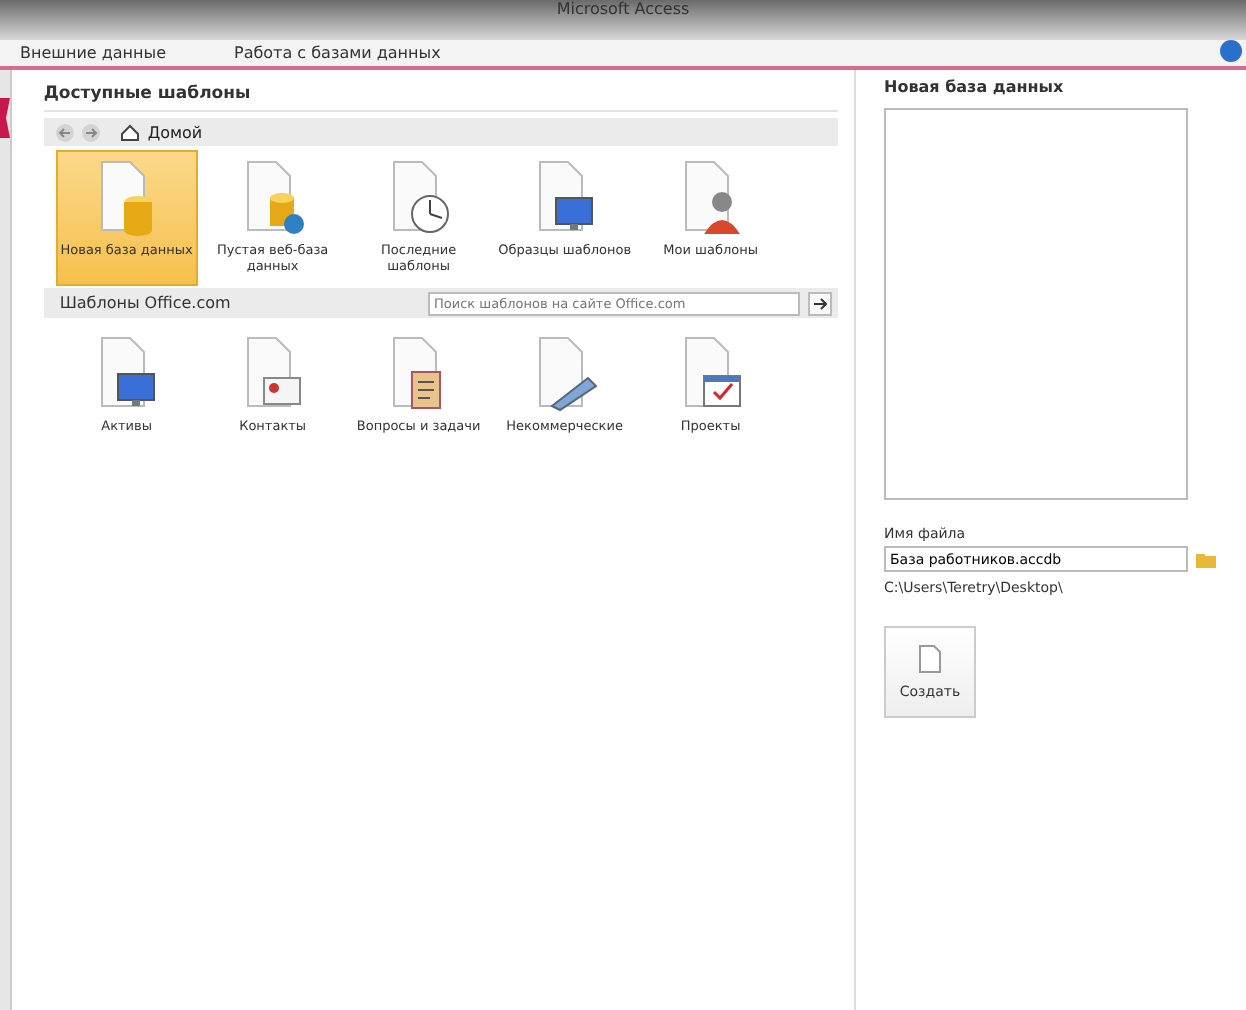  I want to click on arrow-icon, so click(820, 303).